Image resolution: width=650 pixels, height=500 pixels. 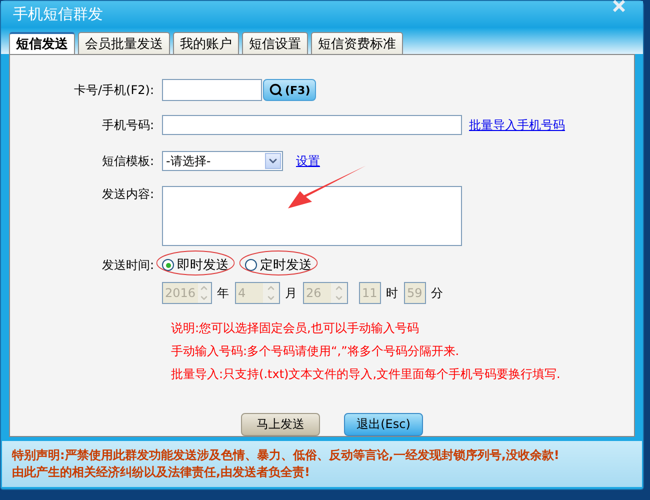 I want to click on search-icon, so click(x=276, y=90).